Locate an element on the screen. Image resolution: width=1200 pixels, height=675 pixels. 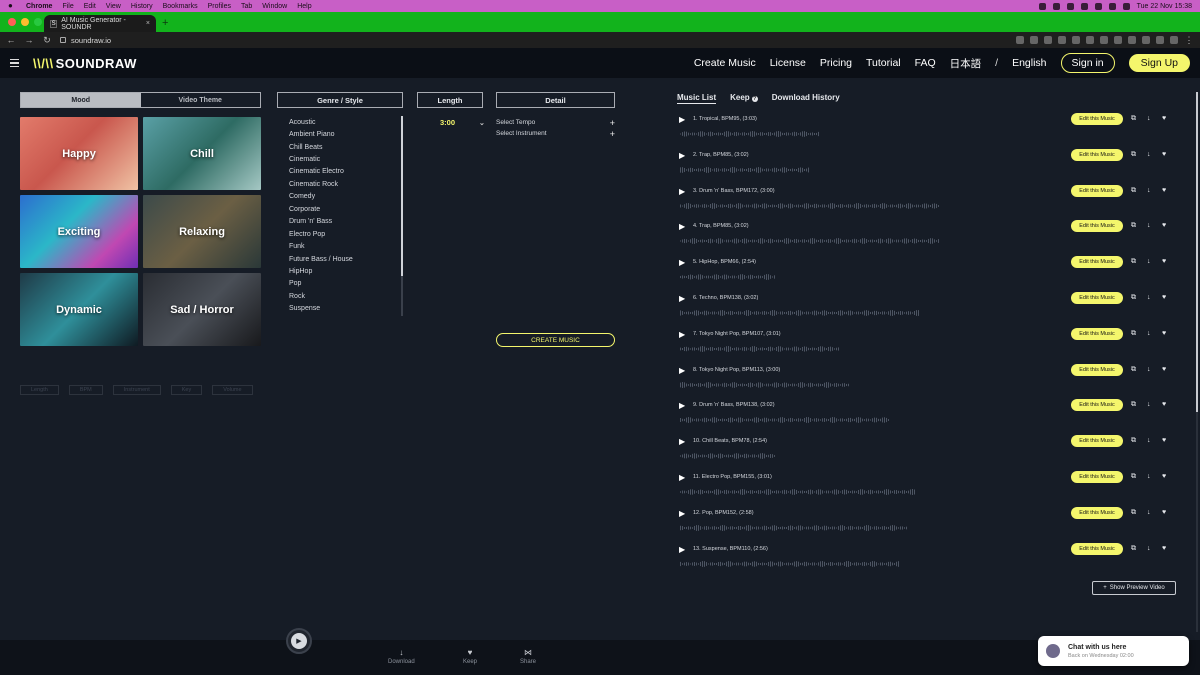
show-preview-video-button: + Show Preview Video is located at coordinates (1134, 588).